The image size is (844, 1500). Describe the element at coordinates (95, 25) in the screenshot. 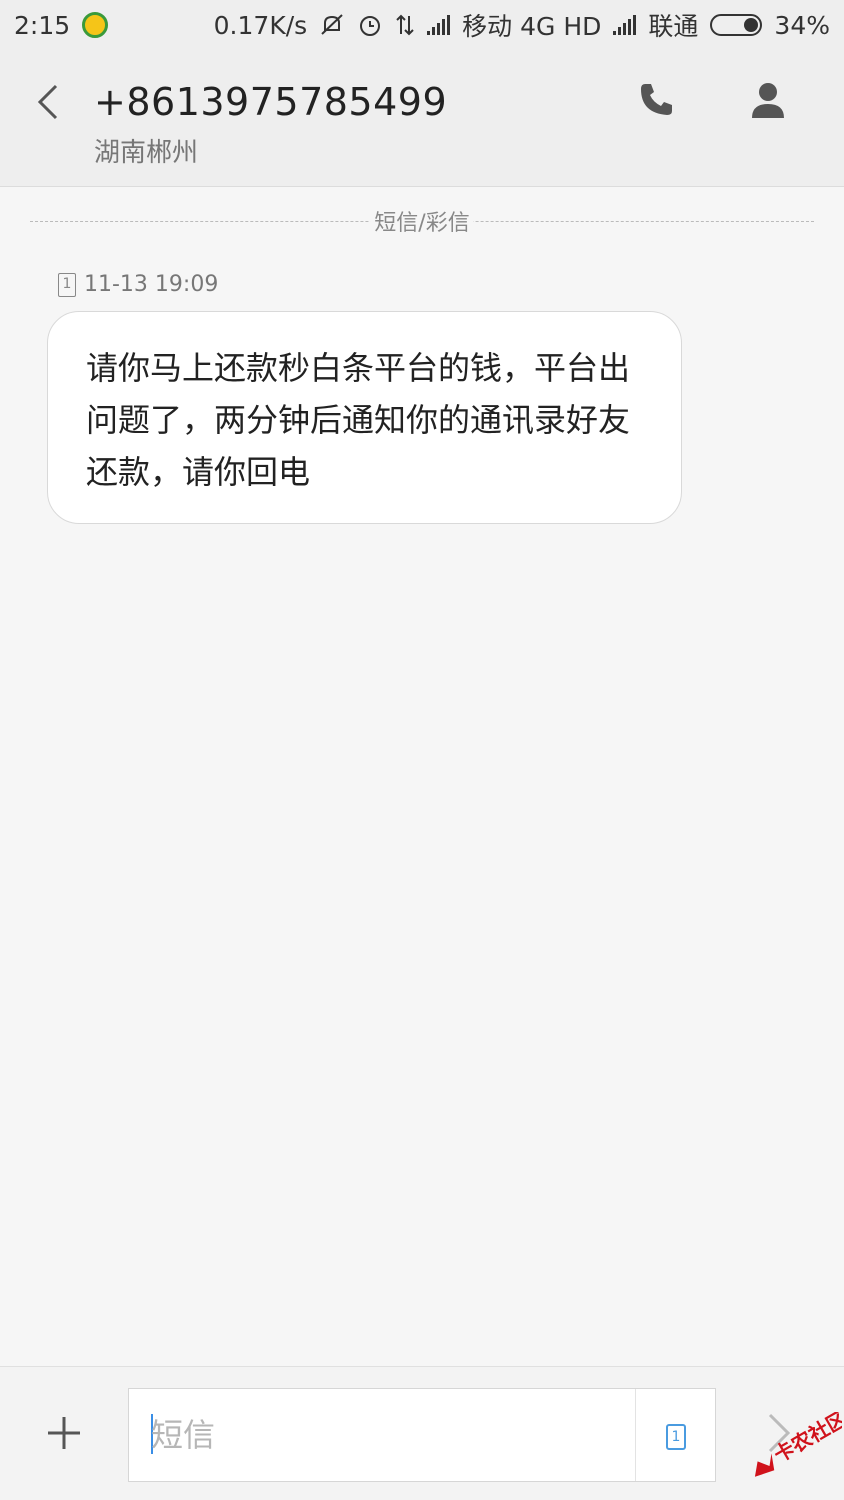

I see `notification-app-icon` at that location.